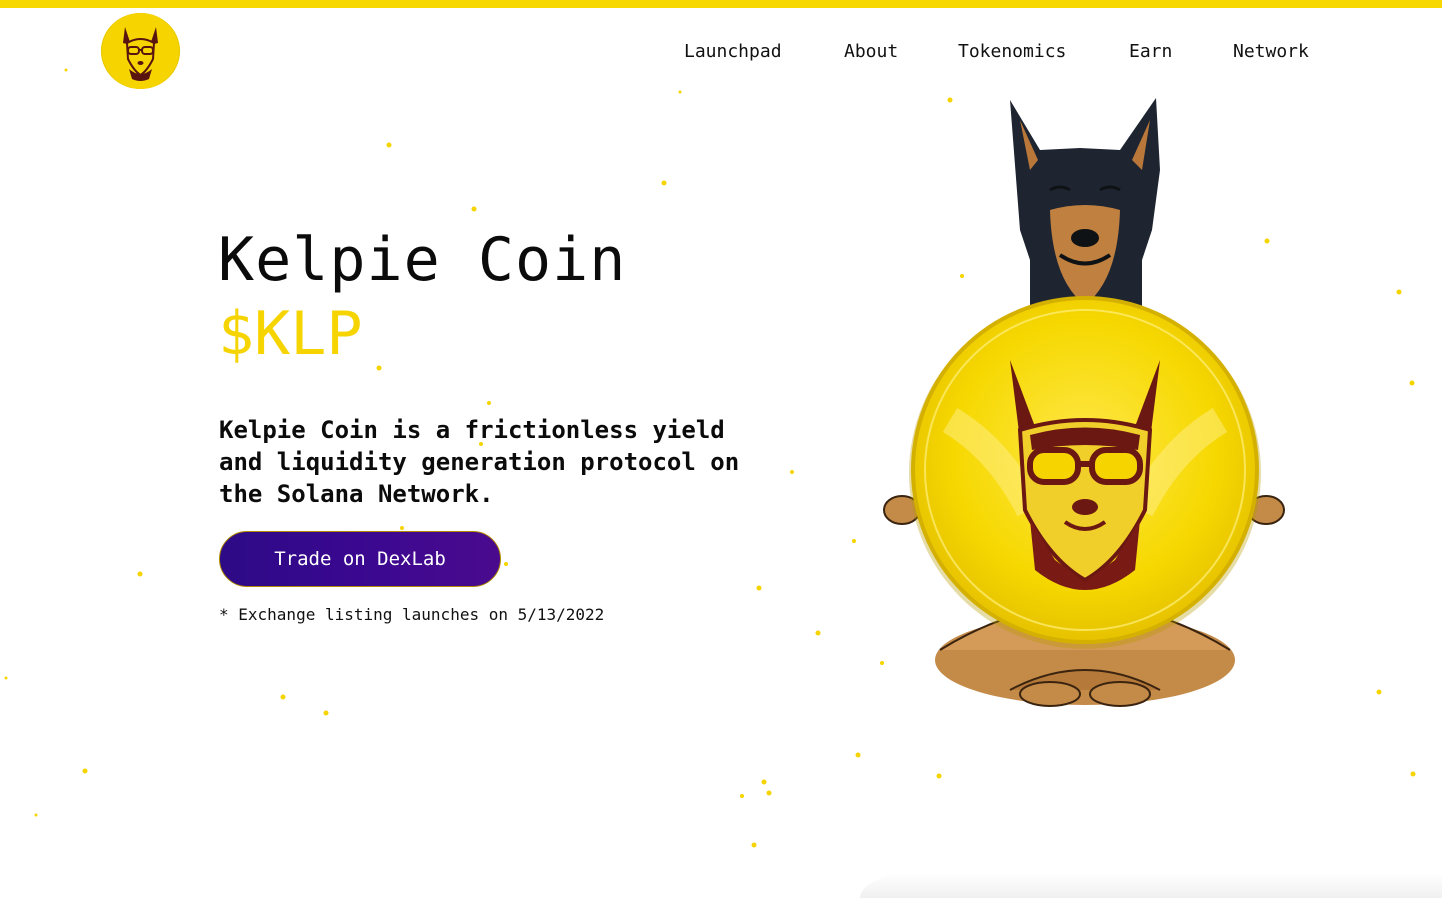  Describe the element at coordinates (733, 52) in the screenshot. I see `nav-item-launchpad: Launchpad` at that location.